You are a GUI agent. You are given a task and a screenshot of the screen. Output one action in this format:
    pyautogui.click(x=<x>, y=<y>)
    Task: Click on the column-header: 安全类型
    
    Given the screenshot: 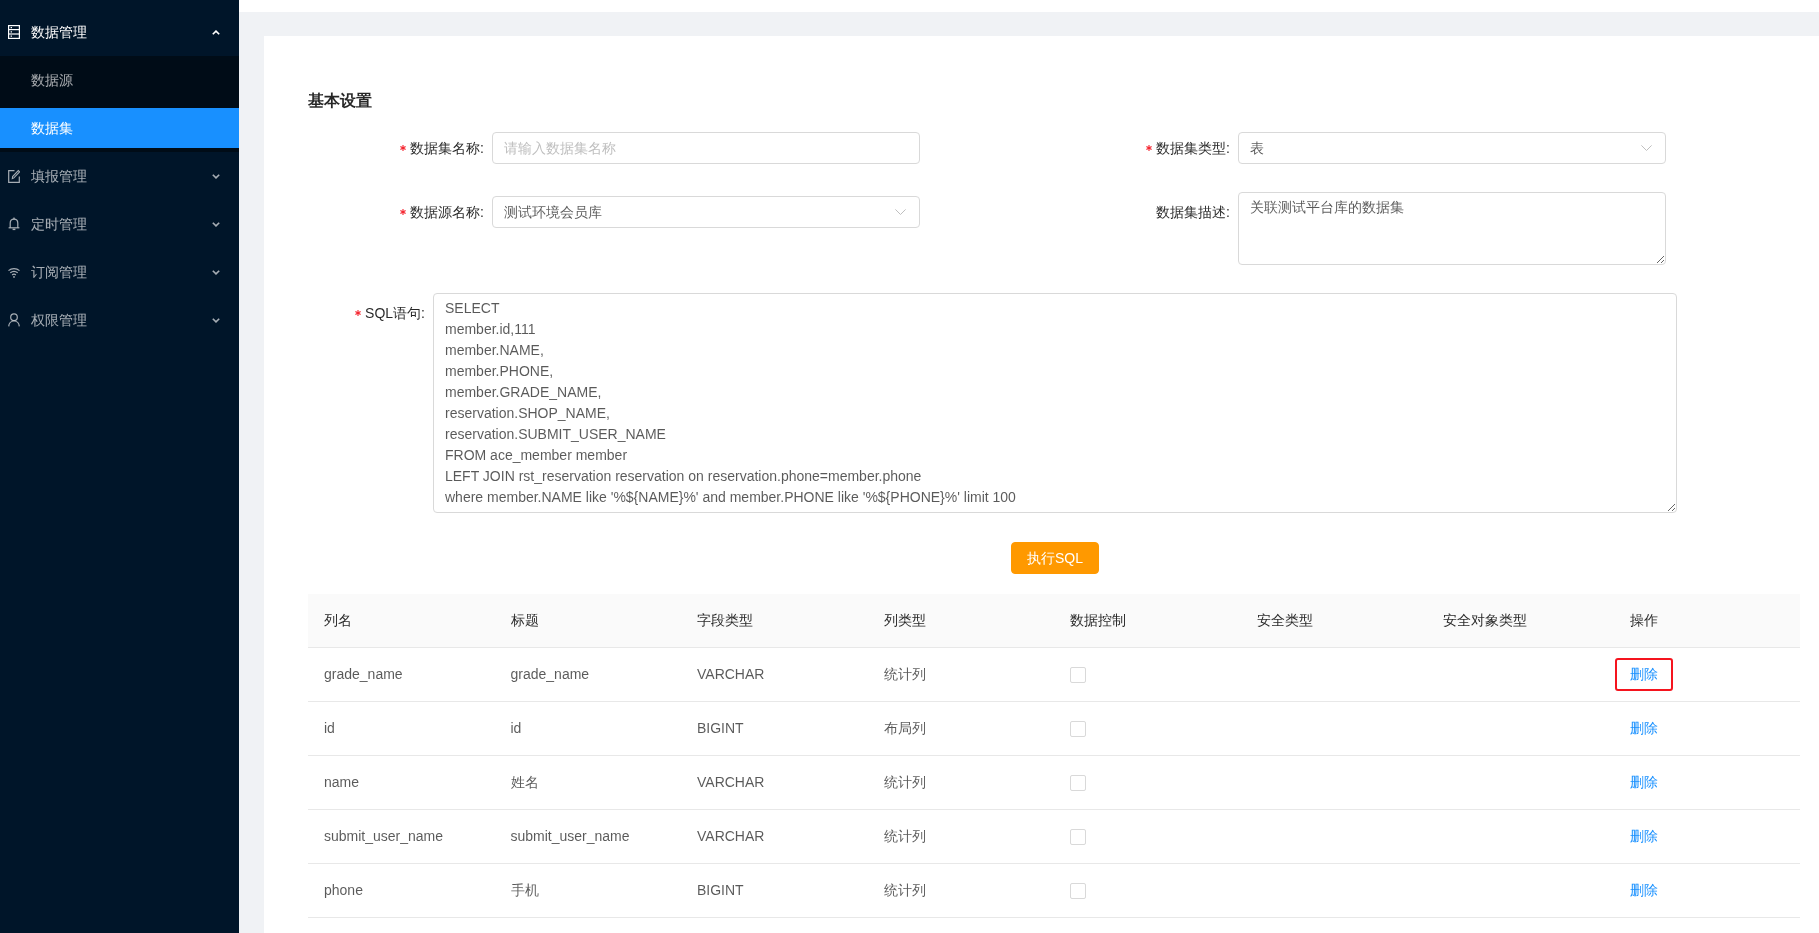 What is the action you would take?
    pyautogui.click(x=1333, y=621)
    